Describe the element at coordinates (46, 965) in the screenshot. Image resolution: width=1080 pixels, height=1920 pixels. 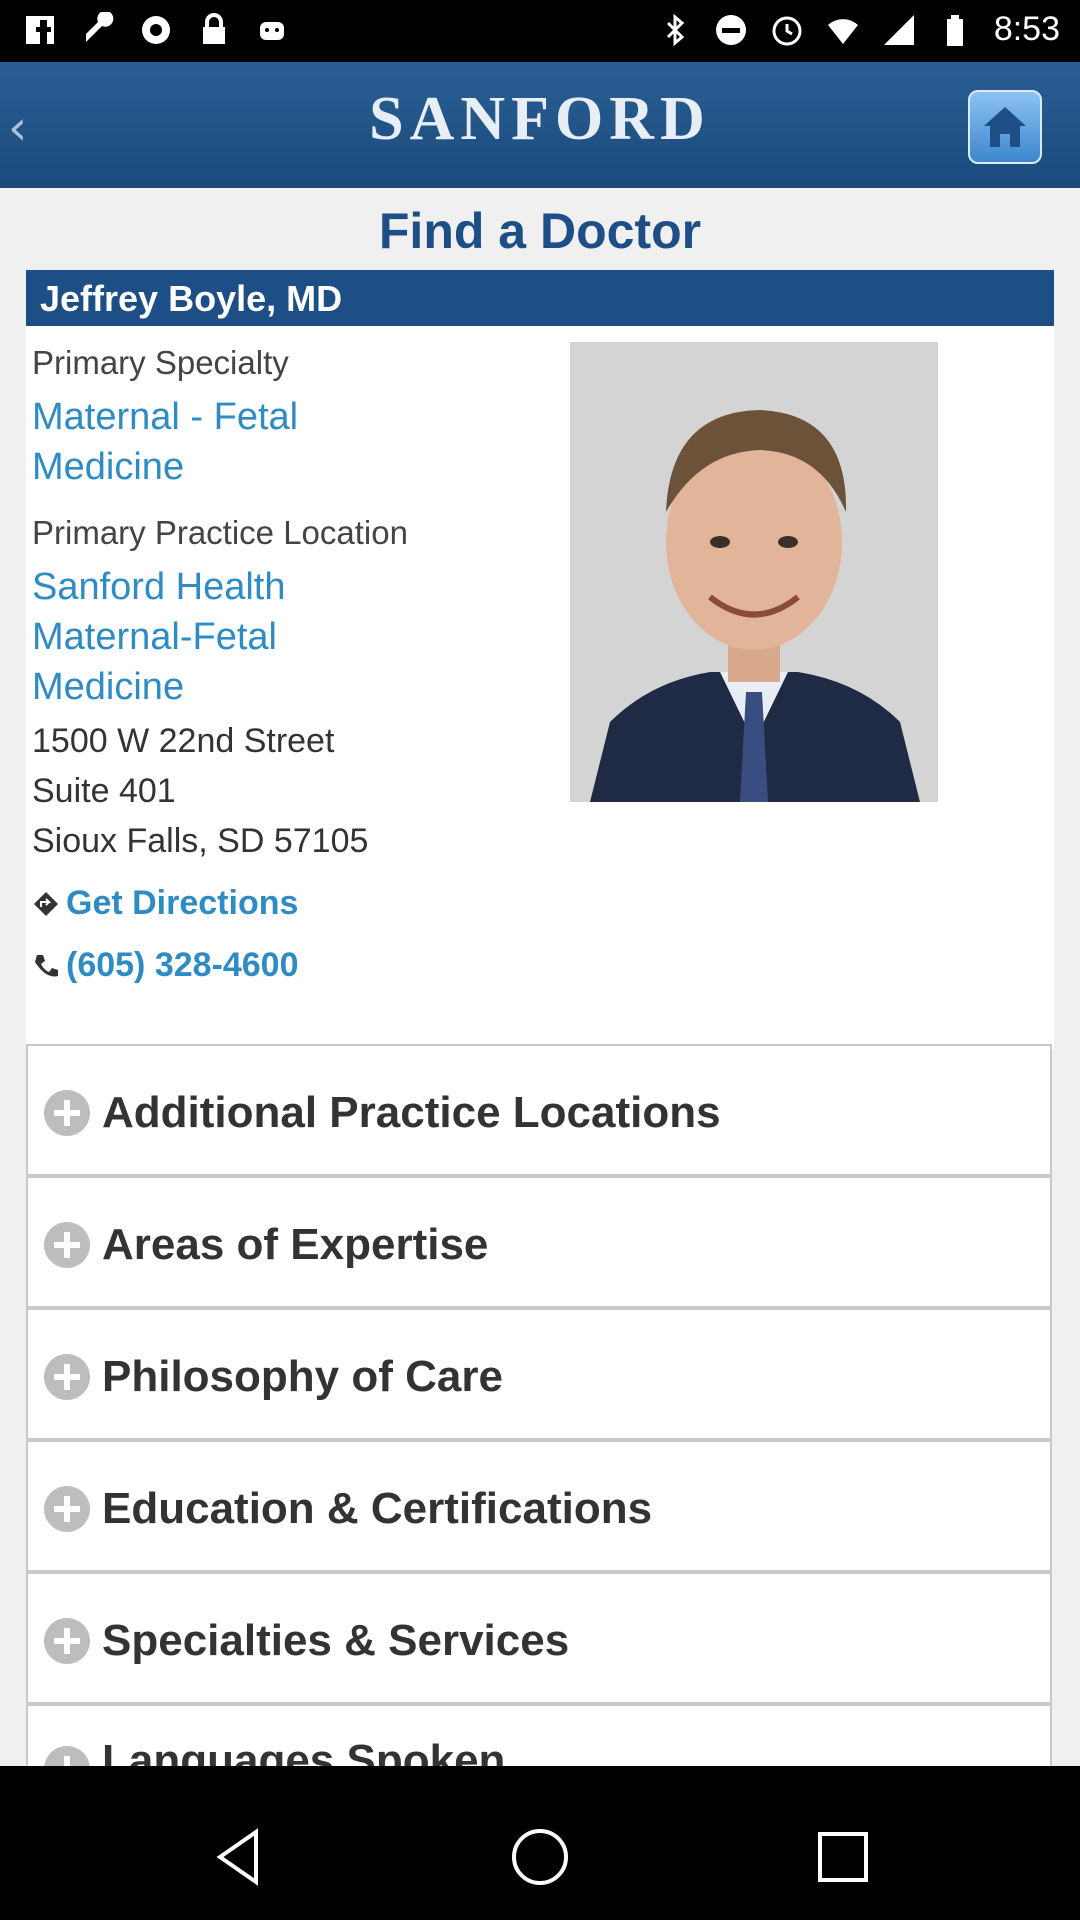
I see `phone-icon` at that location.